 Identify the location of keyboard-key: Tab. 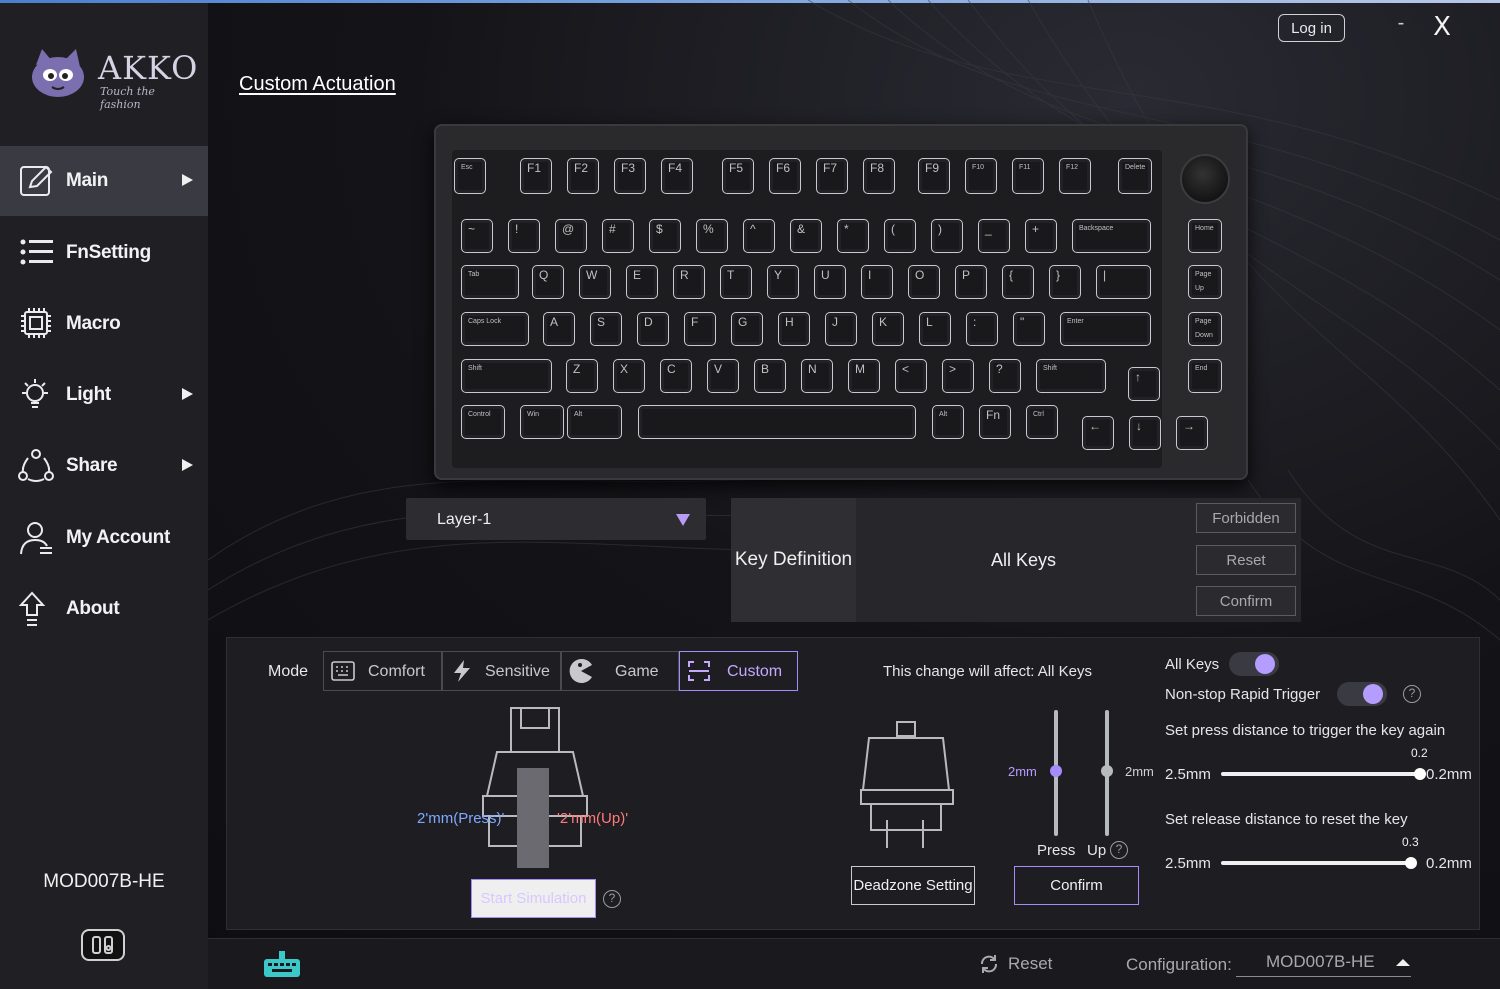
(490, 282).